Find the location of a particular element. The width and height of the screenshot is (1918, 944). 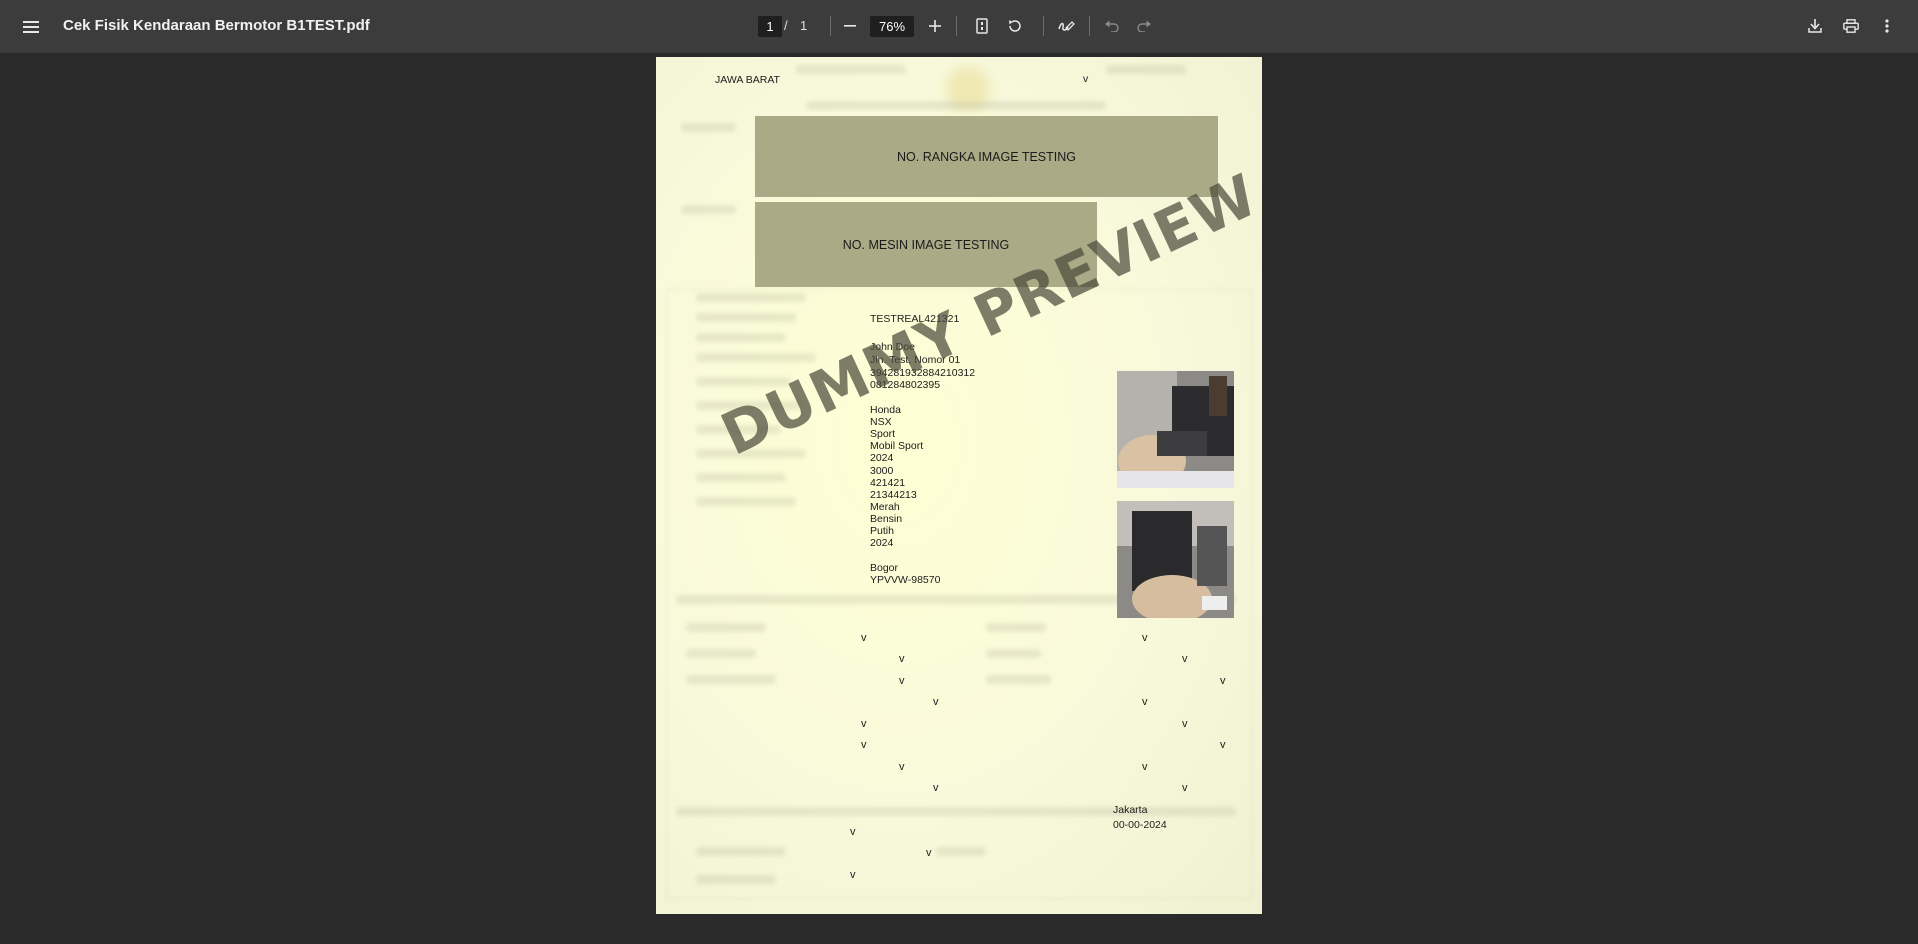

zoom-in-button is located at coordinates (935, 26).